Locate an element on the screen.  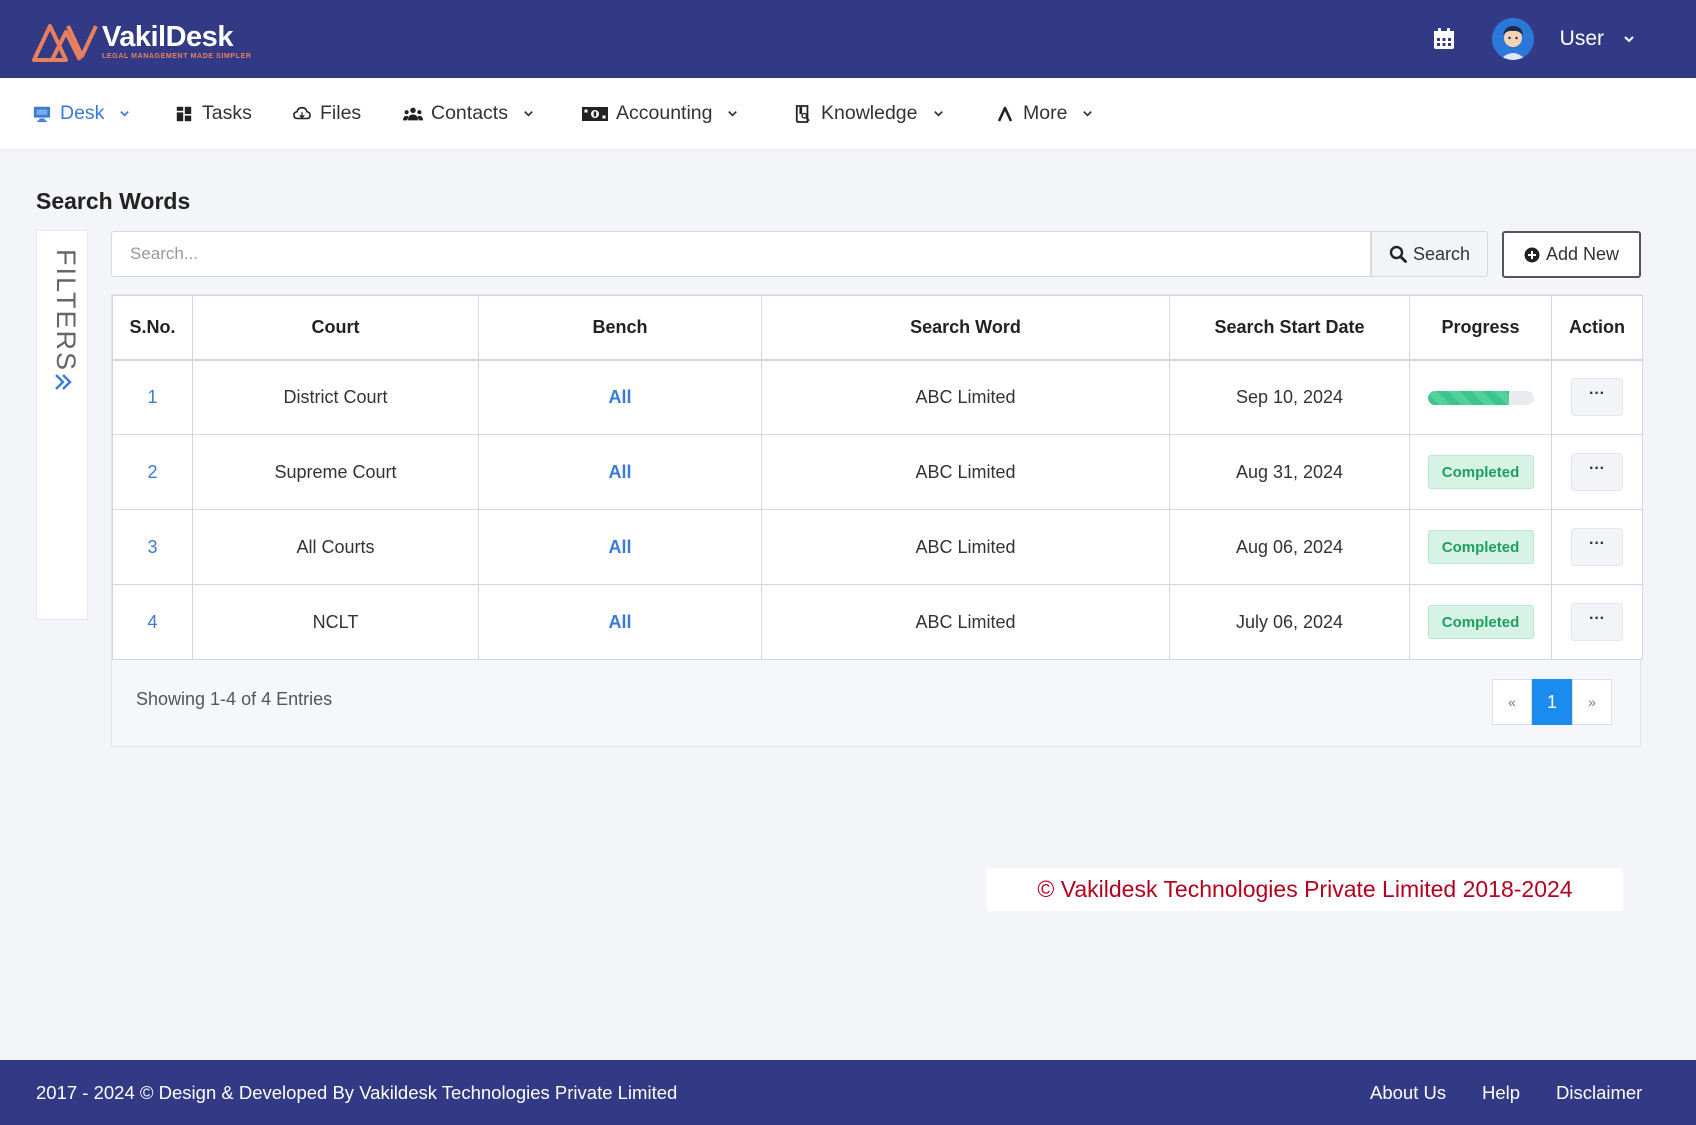
nav-label-accounting: Accounting is located at coordinates (664, 113).